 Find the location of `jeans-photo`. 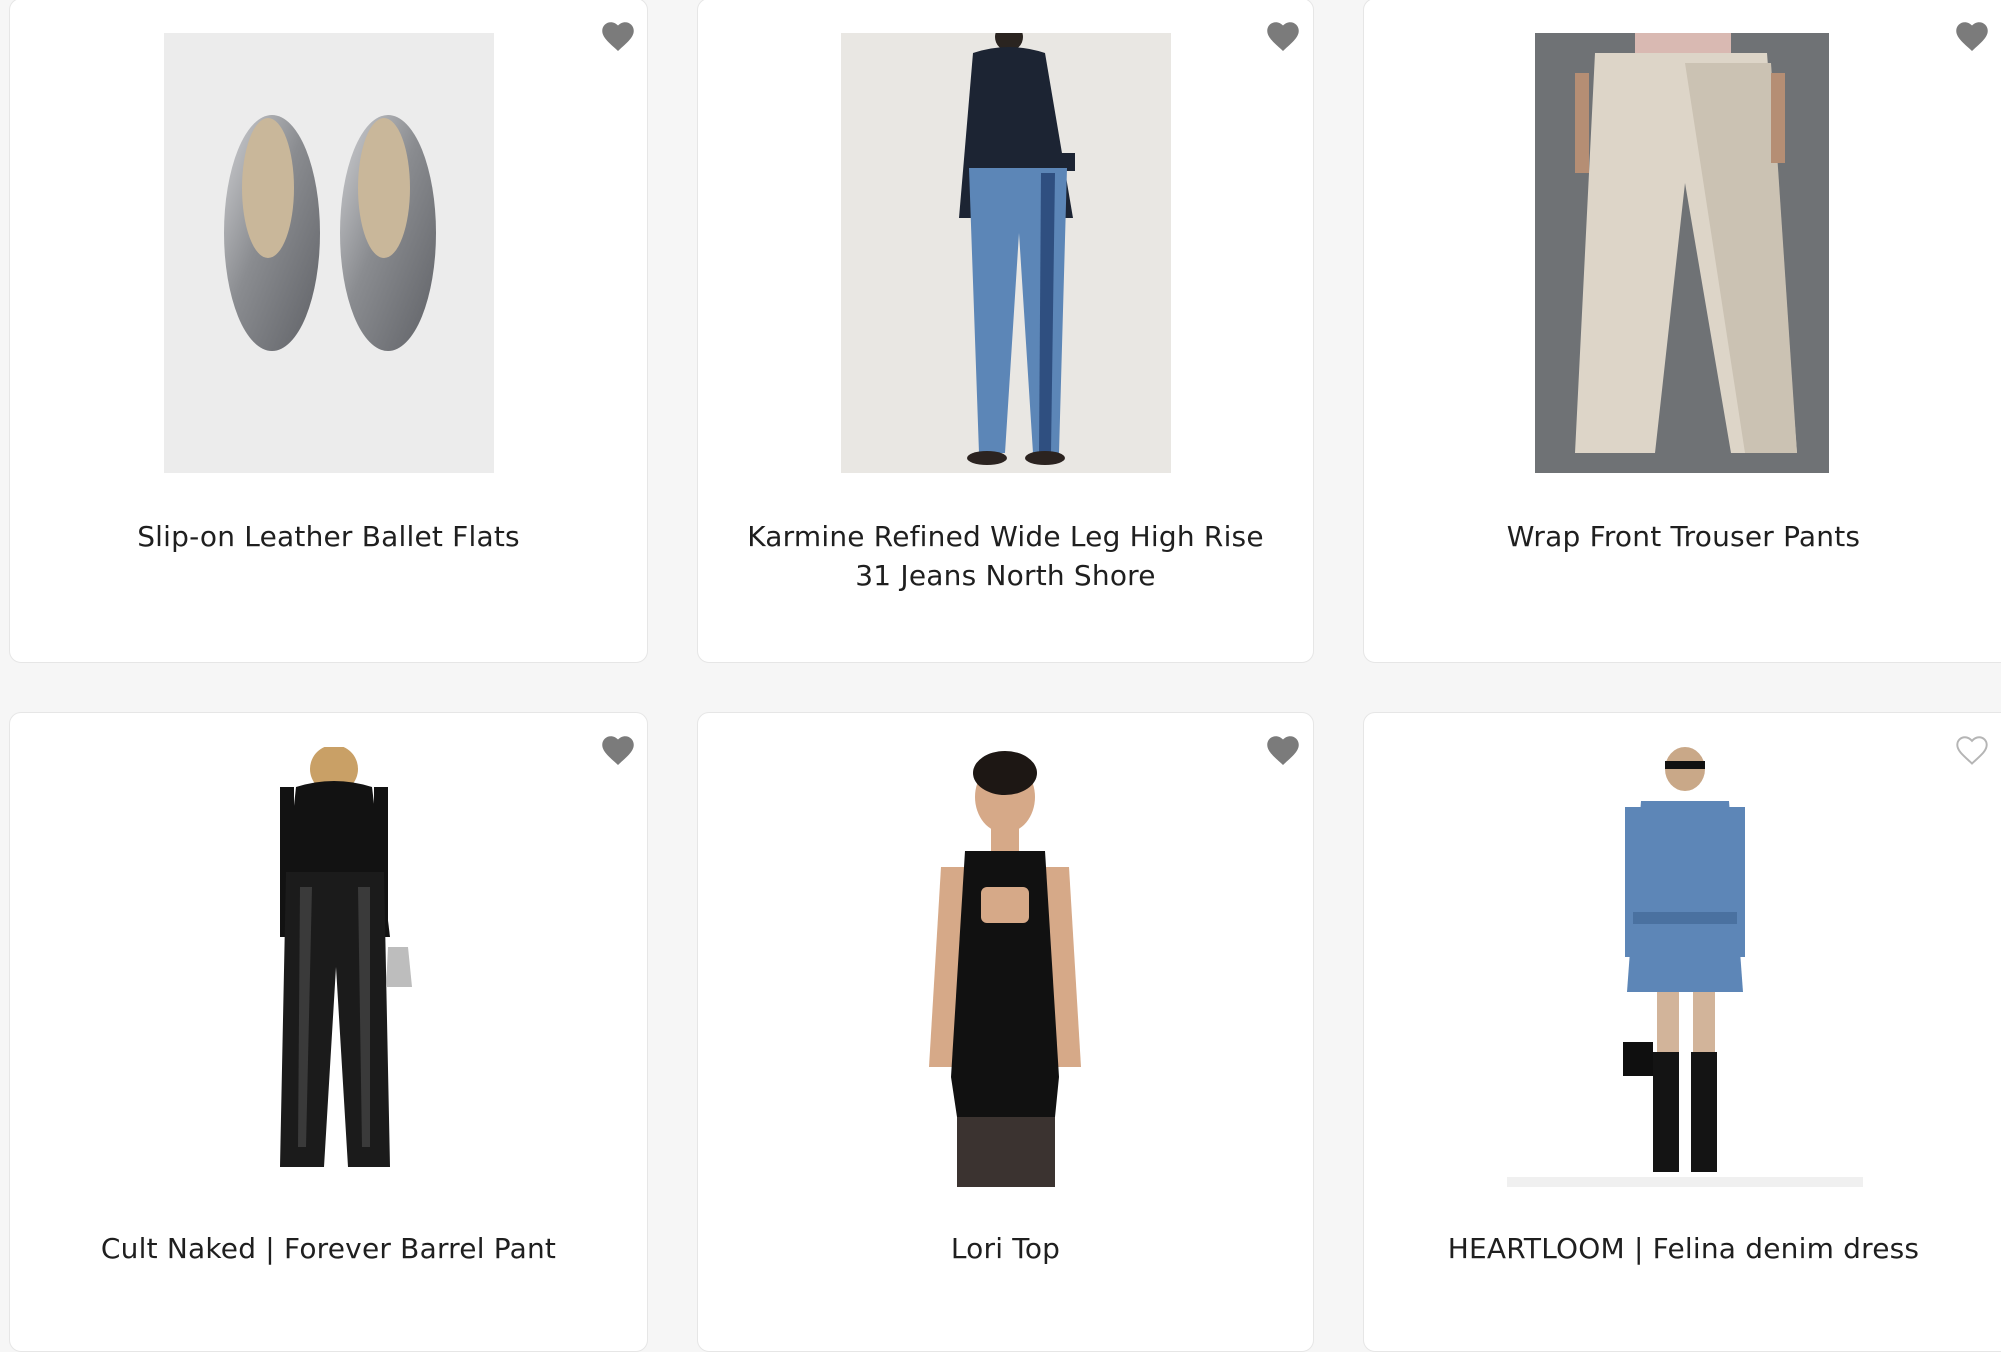

jeans-photo is located at coordinates (1006, 253).